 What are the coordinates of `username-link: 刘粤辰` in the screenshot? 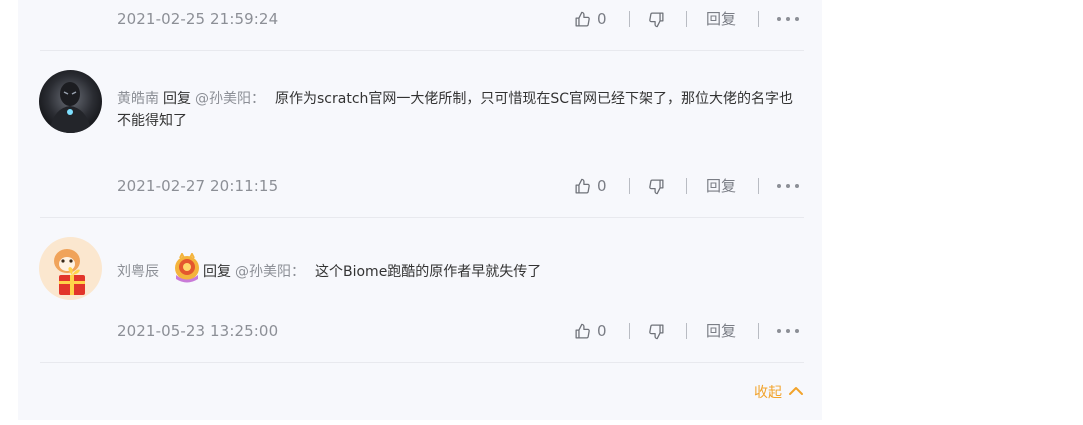 It's located at (138, 272).